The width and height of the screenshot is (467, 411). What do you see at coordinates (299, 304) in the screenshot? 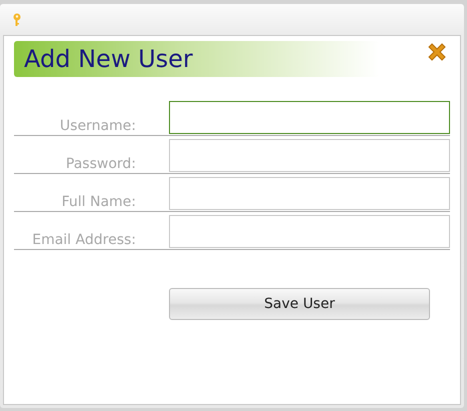
I see `save-button: Save User` at bounding box center [299, 304].